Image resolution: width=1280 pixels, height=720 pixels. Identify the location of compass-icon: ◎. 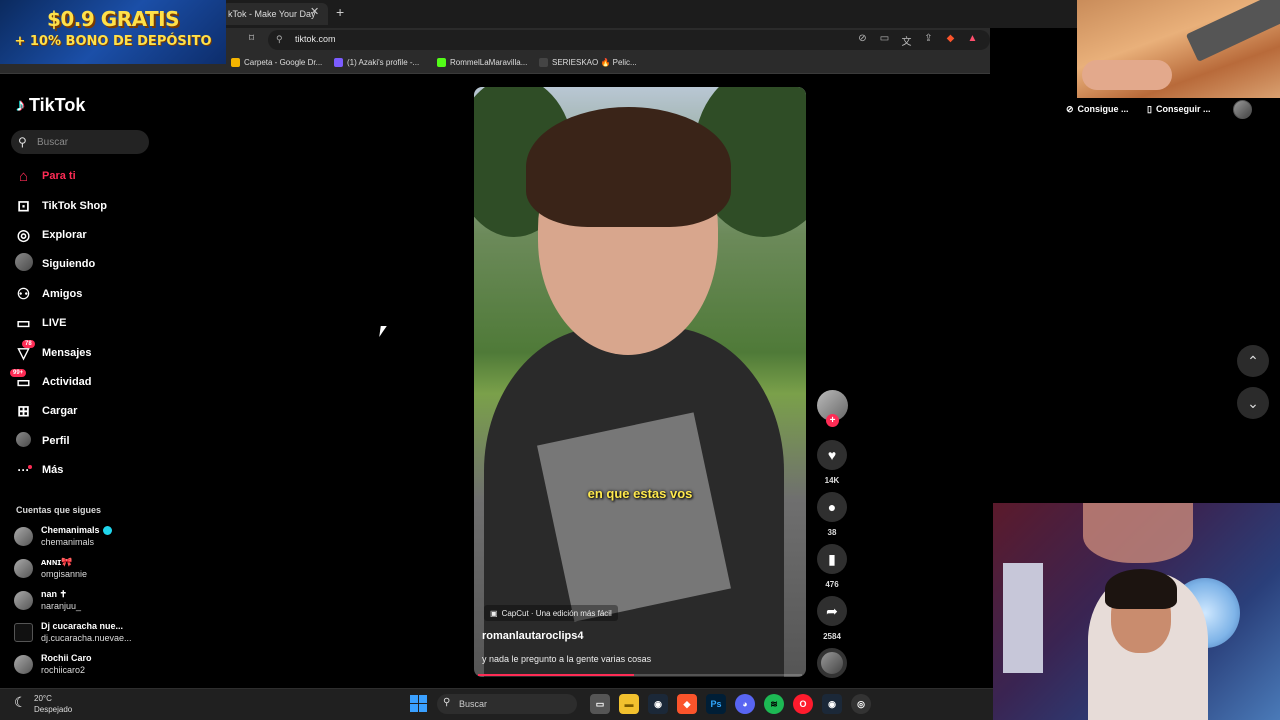
(23, 235).